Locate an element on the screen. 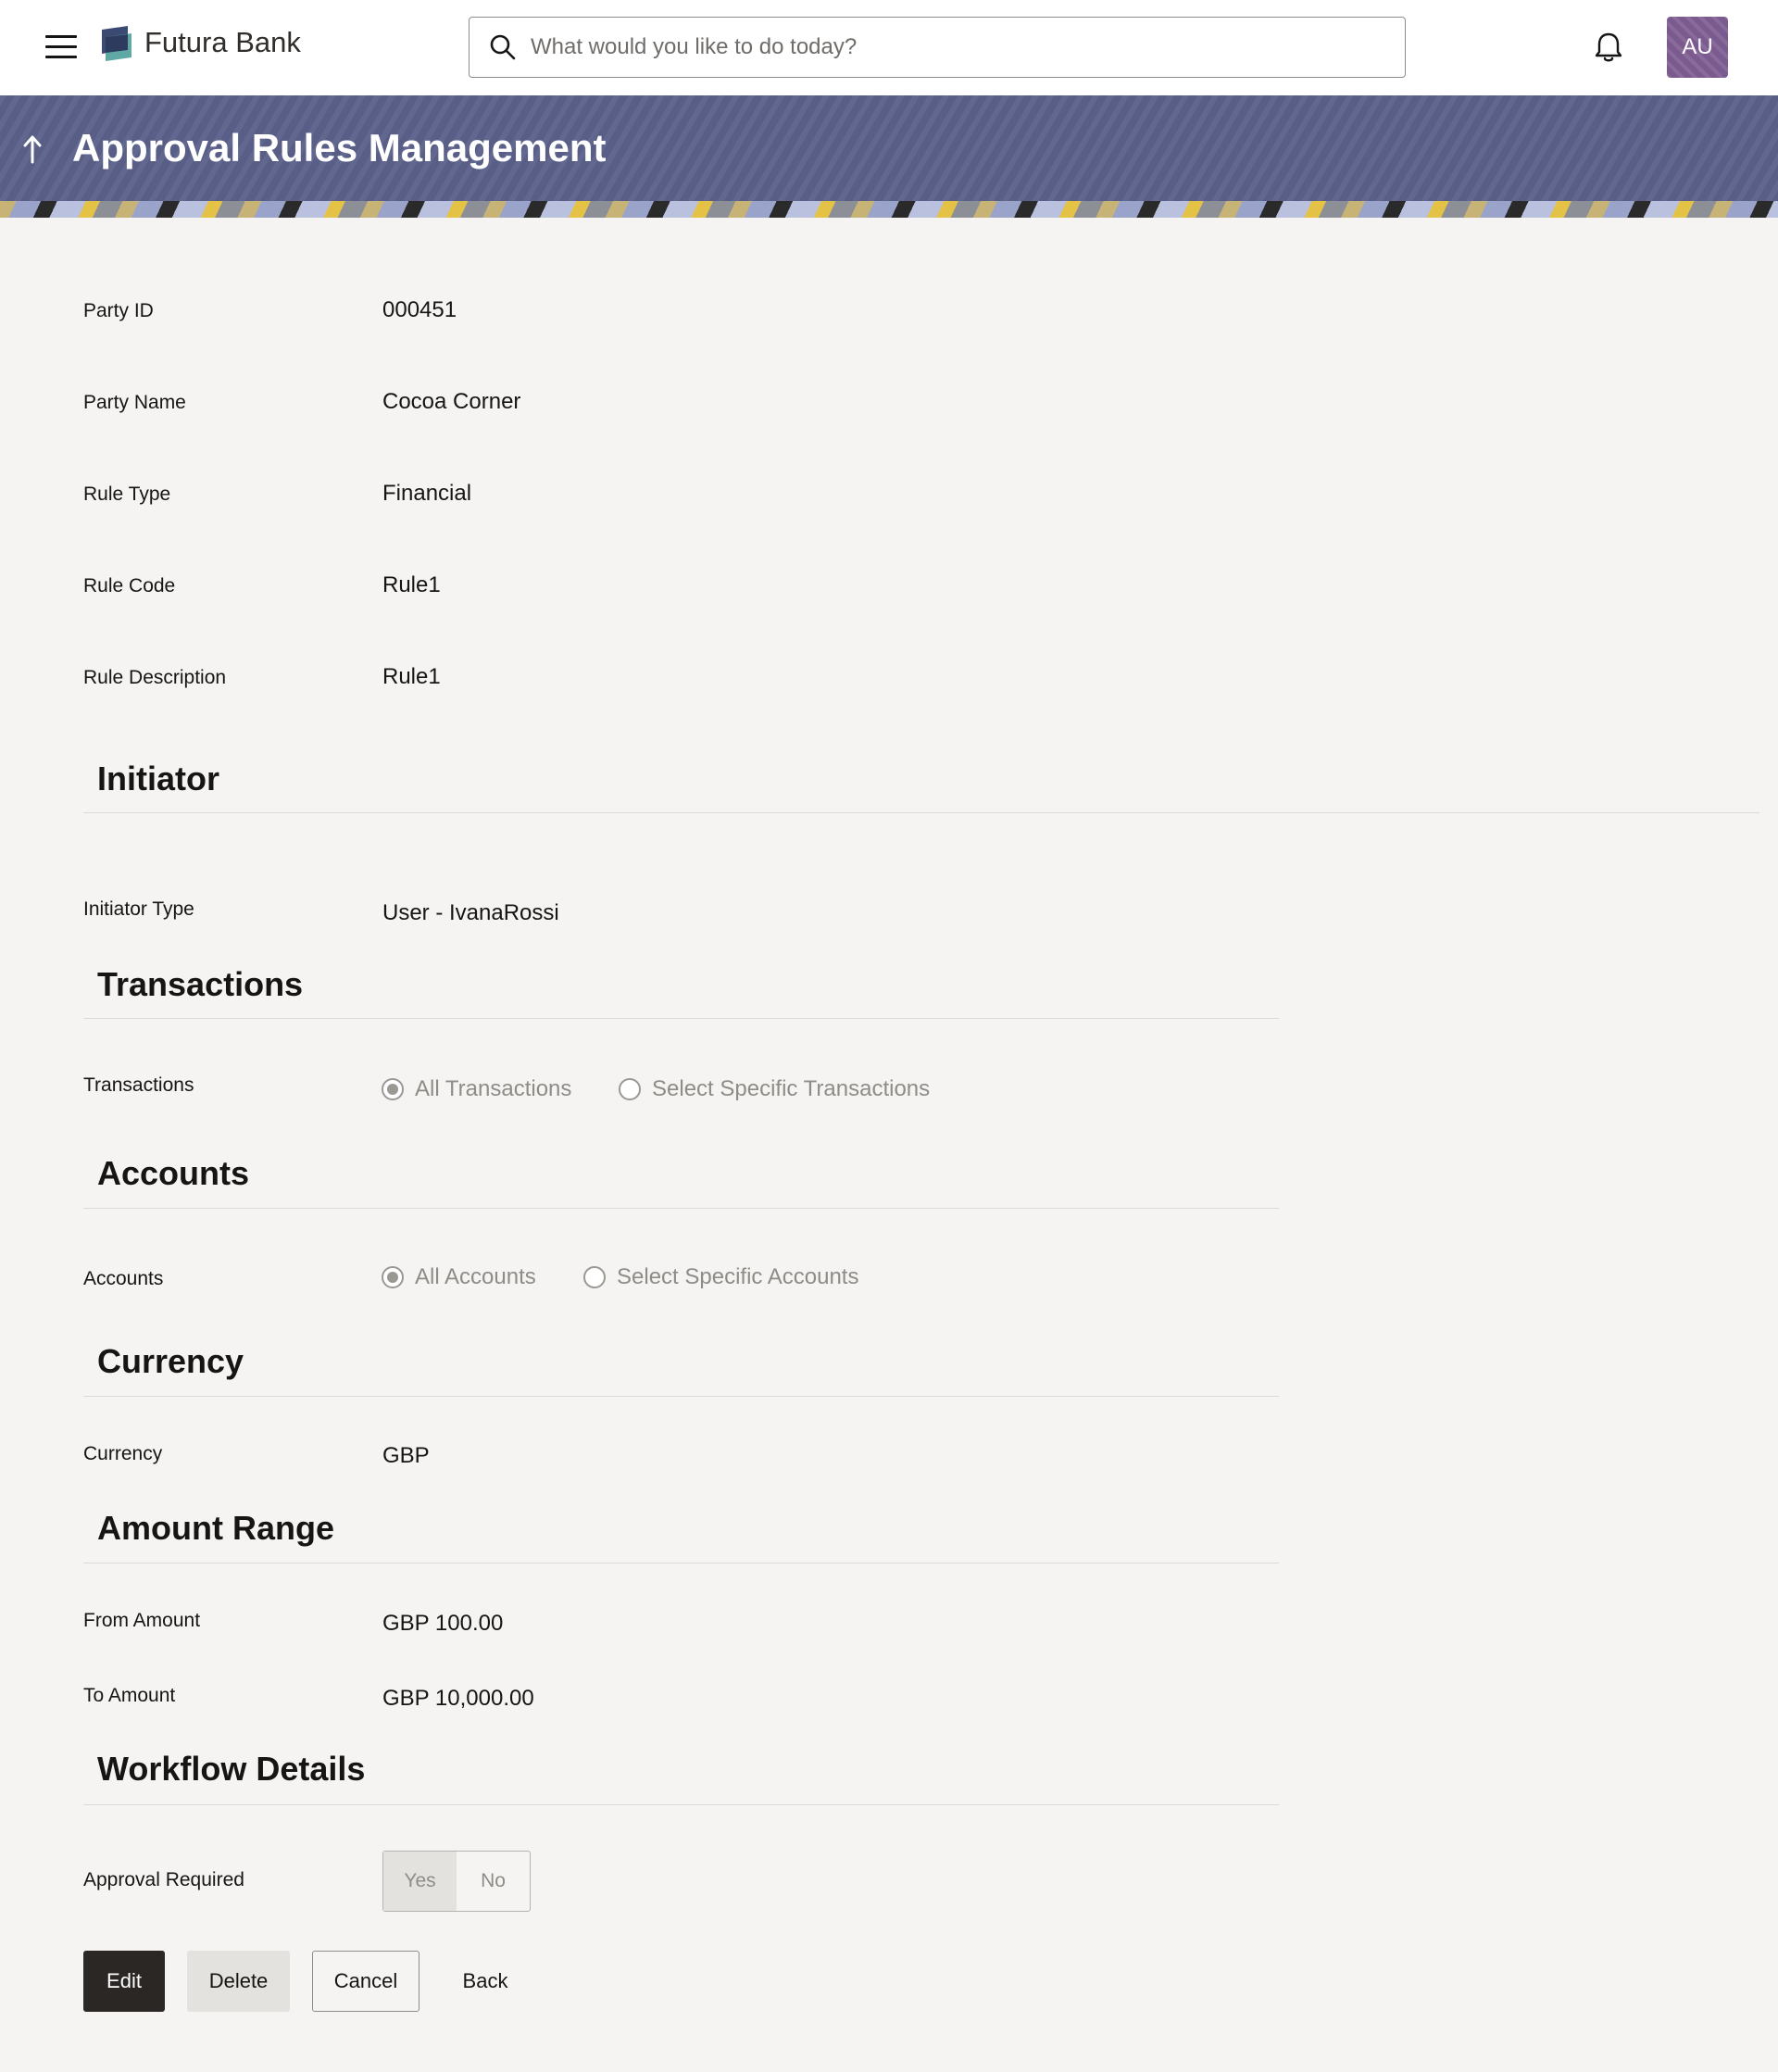  currency-value: GBP is located at coordinates (406, 1455).